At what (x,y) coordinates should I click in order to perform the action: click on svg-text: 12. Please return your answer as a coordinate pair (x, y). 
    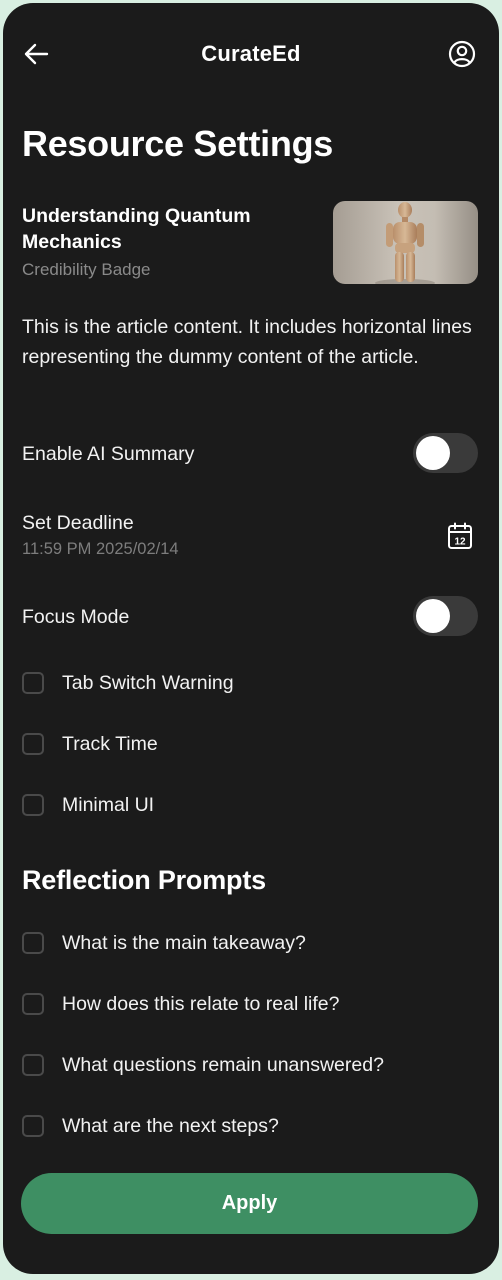
    Looking at the image, I should click on (460, 542).